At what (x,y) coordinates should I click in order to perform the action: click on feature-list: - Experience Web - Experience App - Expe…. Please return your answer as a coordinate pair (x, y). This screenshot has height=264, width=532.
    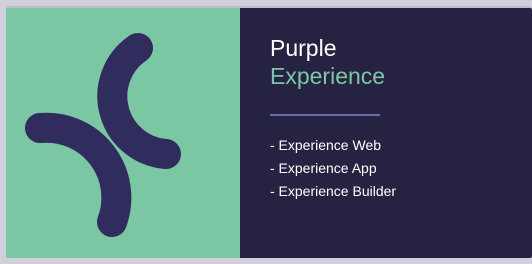
    Looking at the image, I should click on (333, 170).